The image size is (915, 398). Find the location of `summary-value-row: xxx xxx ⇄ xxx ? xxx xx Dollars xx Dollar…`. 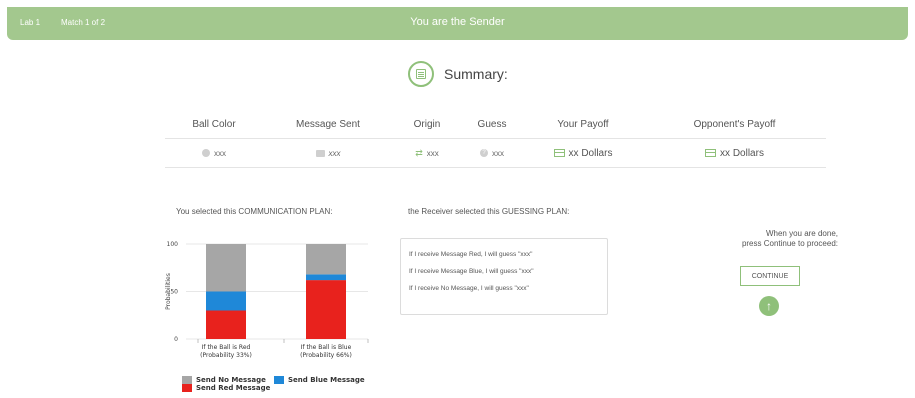

summary-value-row: xxx xxx ⇄ xxx ? xxx xx Dollars xx Dollar… is located at coordinates (495, 153).